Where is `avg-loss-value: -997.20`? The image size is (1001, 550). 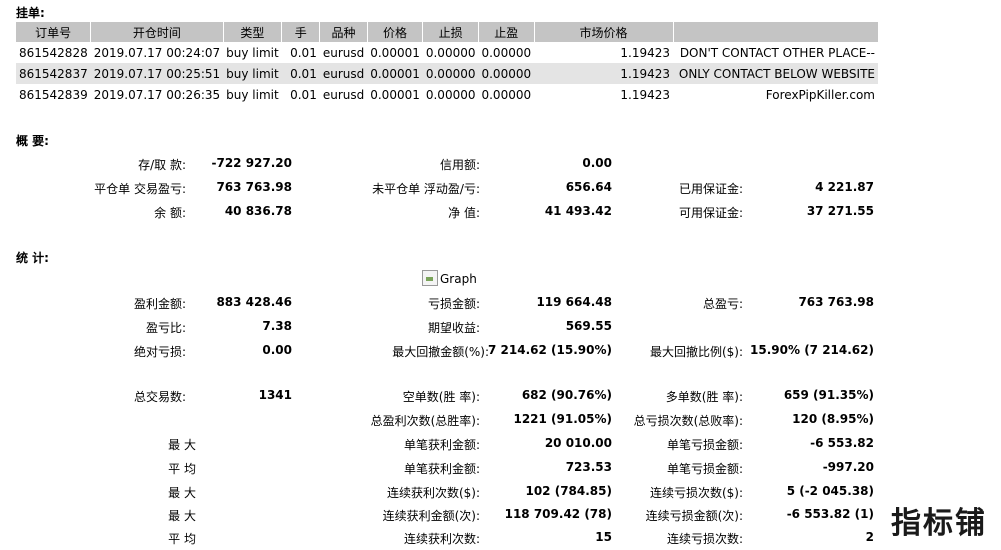
avg-loss-value: -997.20 is located at coordinates (848, 467).